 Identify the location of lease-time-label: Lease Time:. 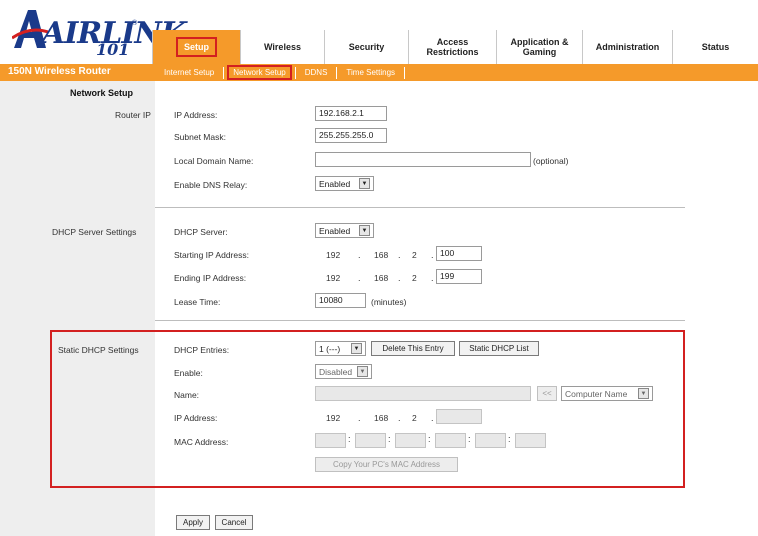
(197, 302).